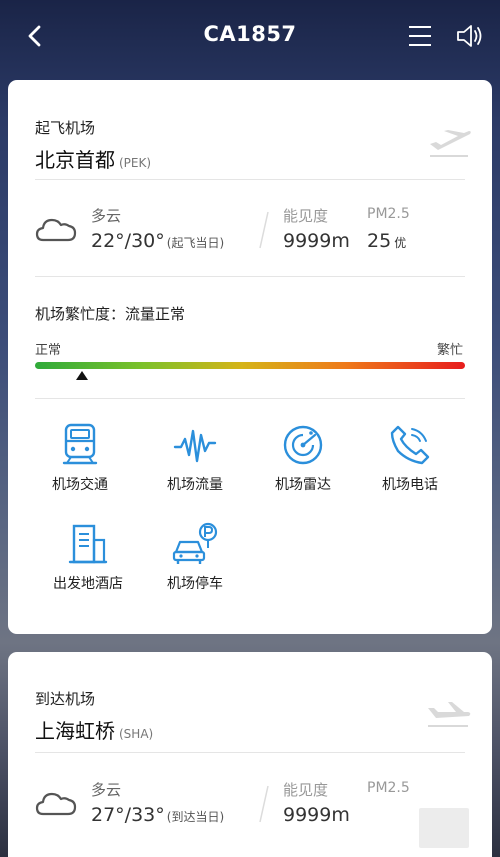  I want to click on busyness-title: 机场繁忙度：流量正常, so click(110, 314).